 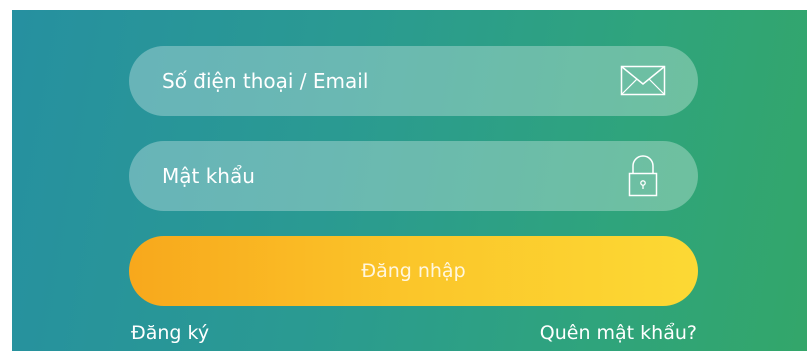 I want to click on lock-icon, so click(x=643, y=176).